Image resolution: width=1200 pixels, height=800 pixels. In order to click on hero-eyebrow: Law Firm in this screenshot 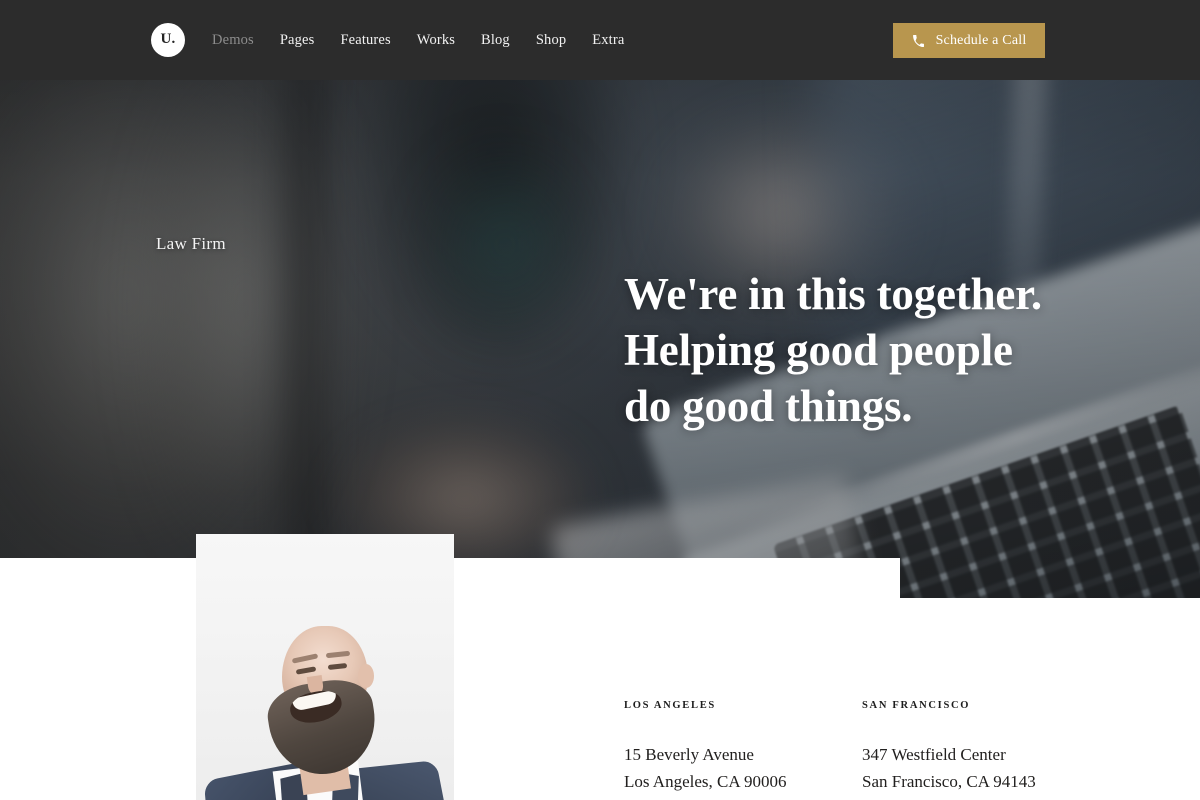, I will do `click(191, 243)`.